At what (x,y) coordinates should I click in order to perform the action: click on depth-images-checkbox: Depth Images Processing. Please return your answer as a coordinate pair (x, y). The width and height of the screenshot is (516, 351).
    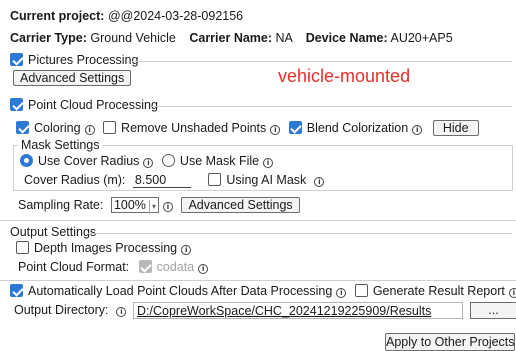
    Looking at the image, I should click on (96, 248).